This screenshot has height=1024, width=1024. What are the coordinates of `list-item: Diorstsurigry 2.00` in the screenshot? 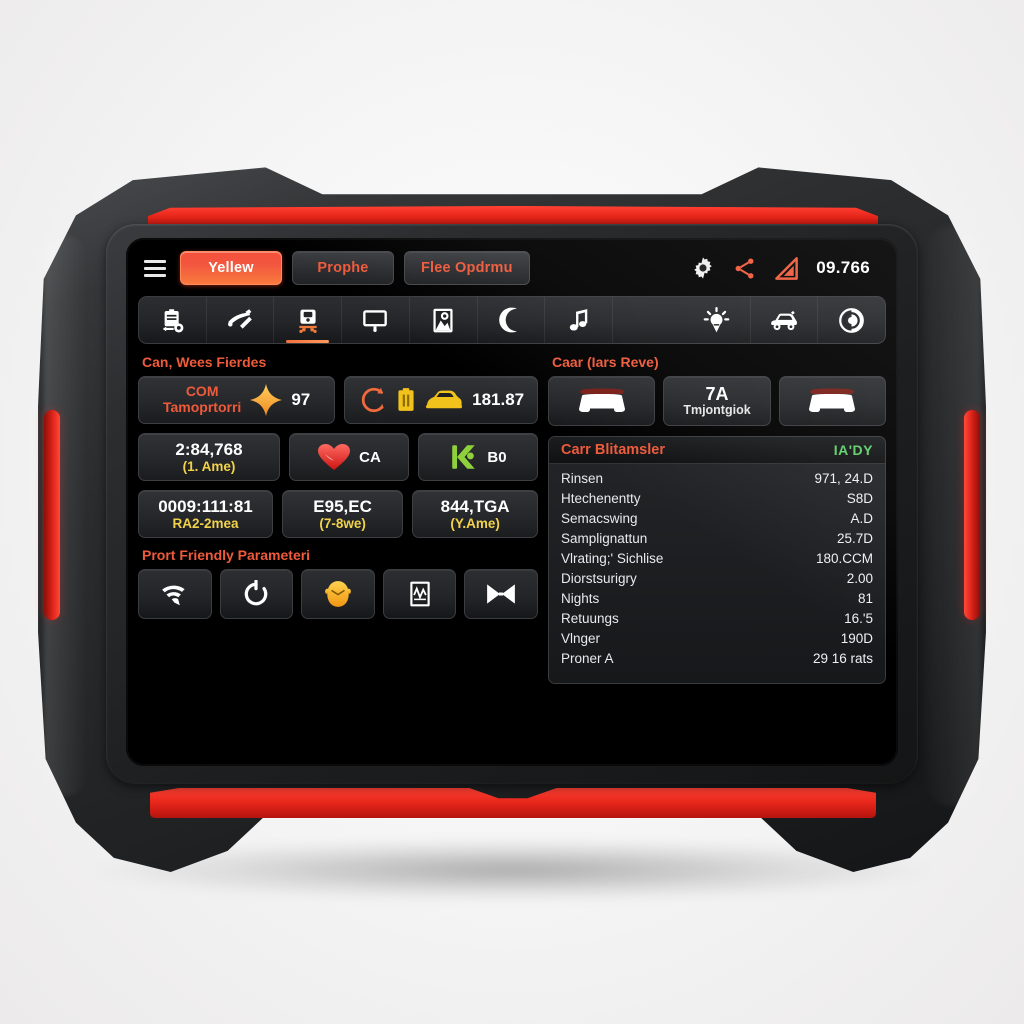 It's located at (717, 578).